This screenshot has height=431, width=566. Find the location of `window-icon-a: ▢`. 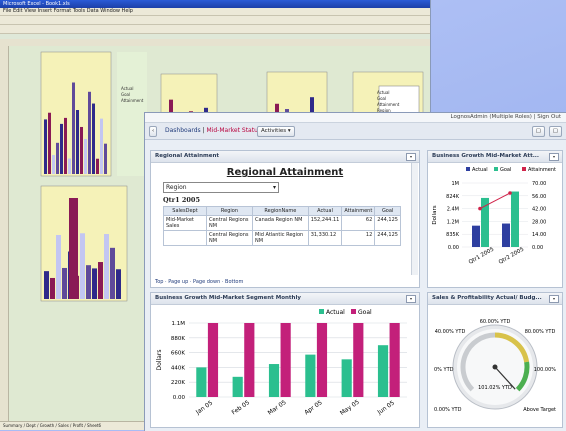

window-icon-a: ▢ is located at coordinates (538, 131).